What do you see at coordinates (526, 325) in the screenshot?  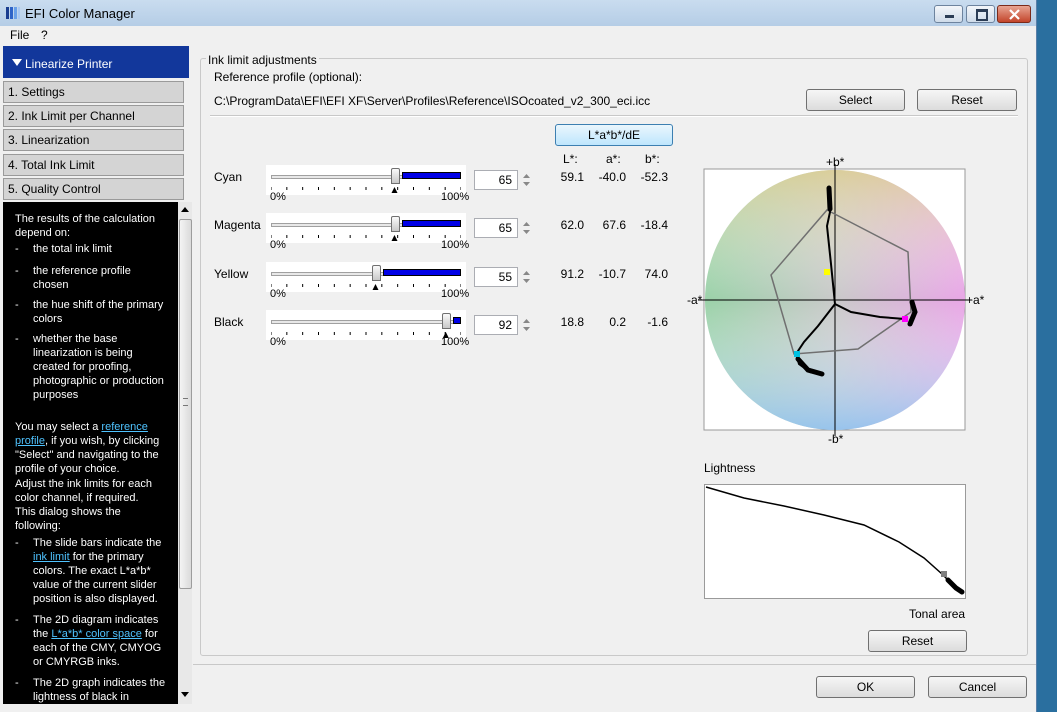 I see `black-spinner-arrows-icon` at bounding box center [526, 325].